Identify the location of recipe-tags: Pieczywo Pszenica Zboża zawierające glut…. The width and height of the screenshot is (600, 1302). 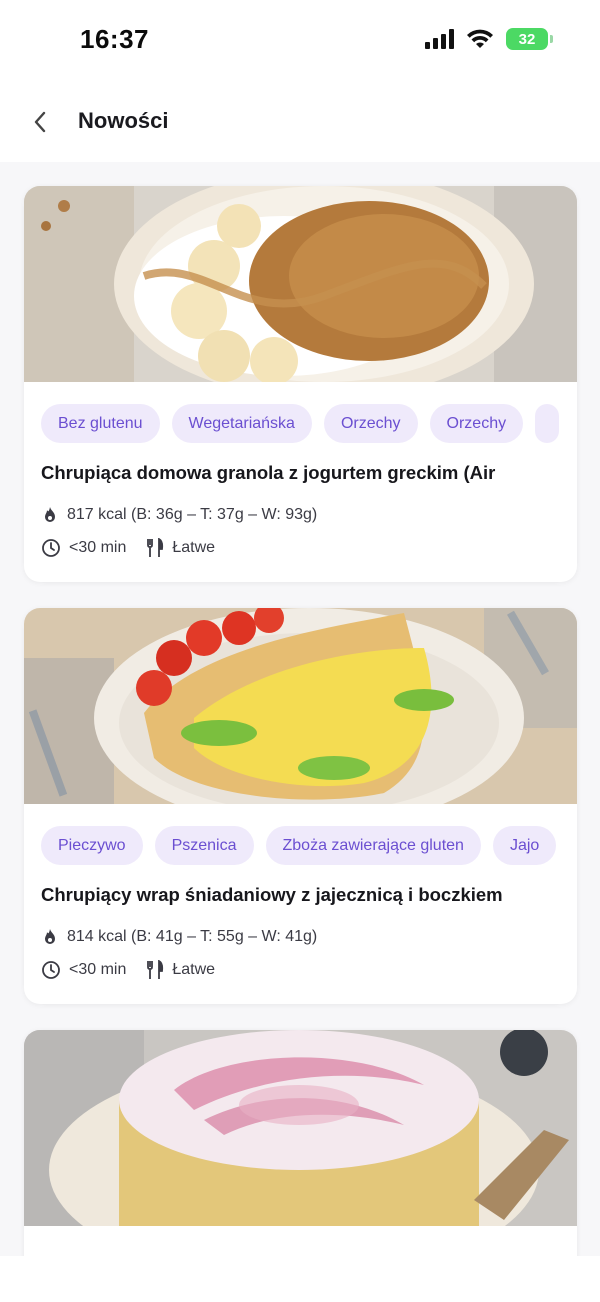
(309, 846).